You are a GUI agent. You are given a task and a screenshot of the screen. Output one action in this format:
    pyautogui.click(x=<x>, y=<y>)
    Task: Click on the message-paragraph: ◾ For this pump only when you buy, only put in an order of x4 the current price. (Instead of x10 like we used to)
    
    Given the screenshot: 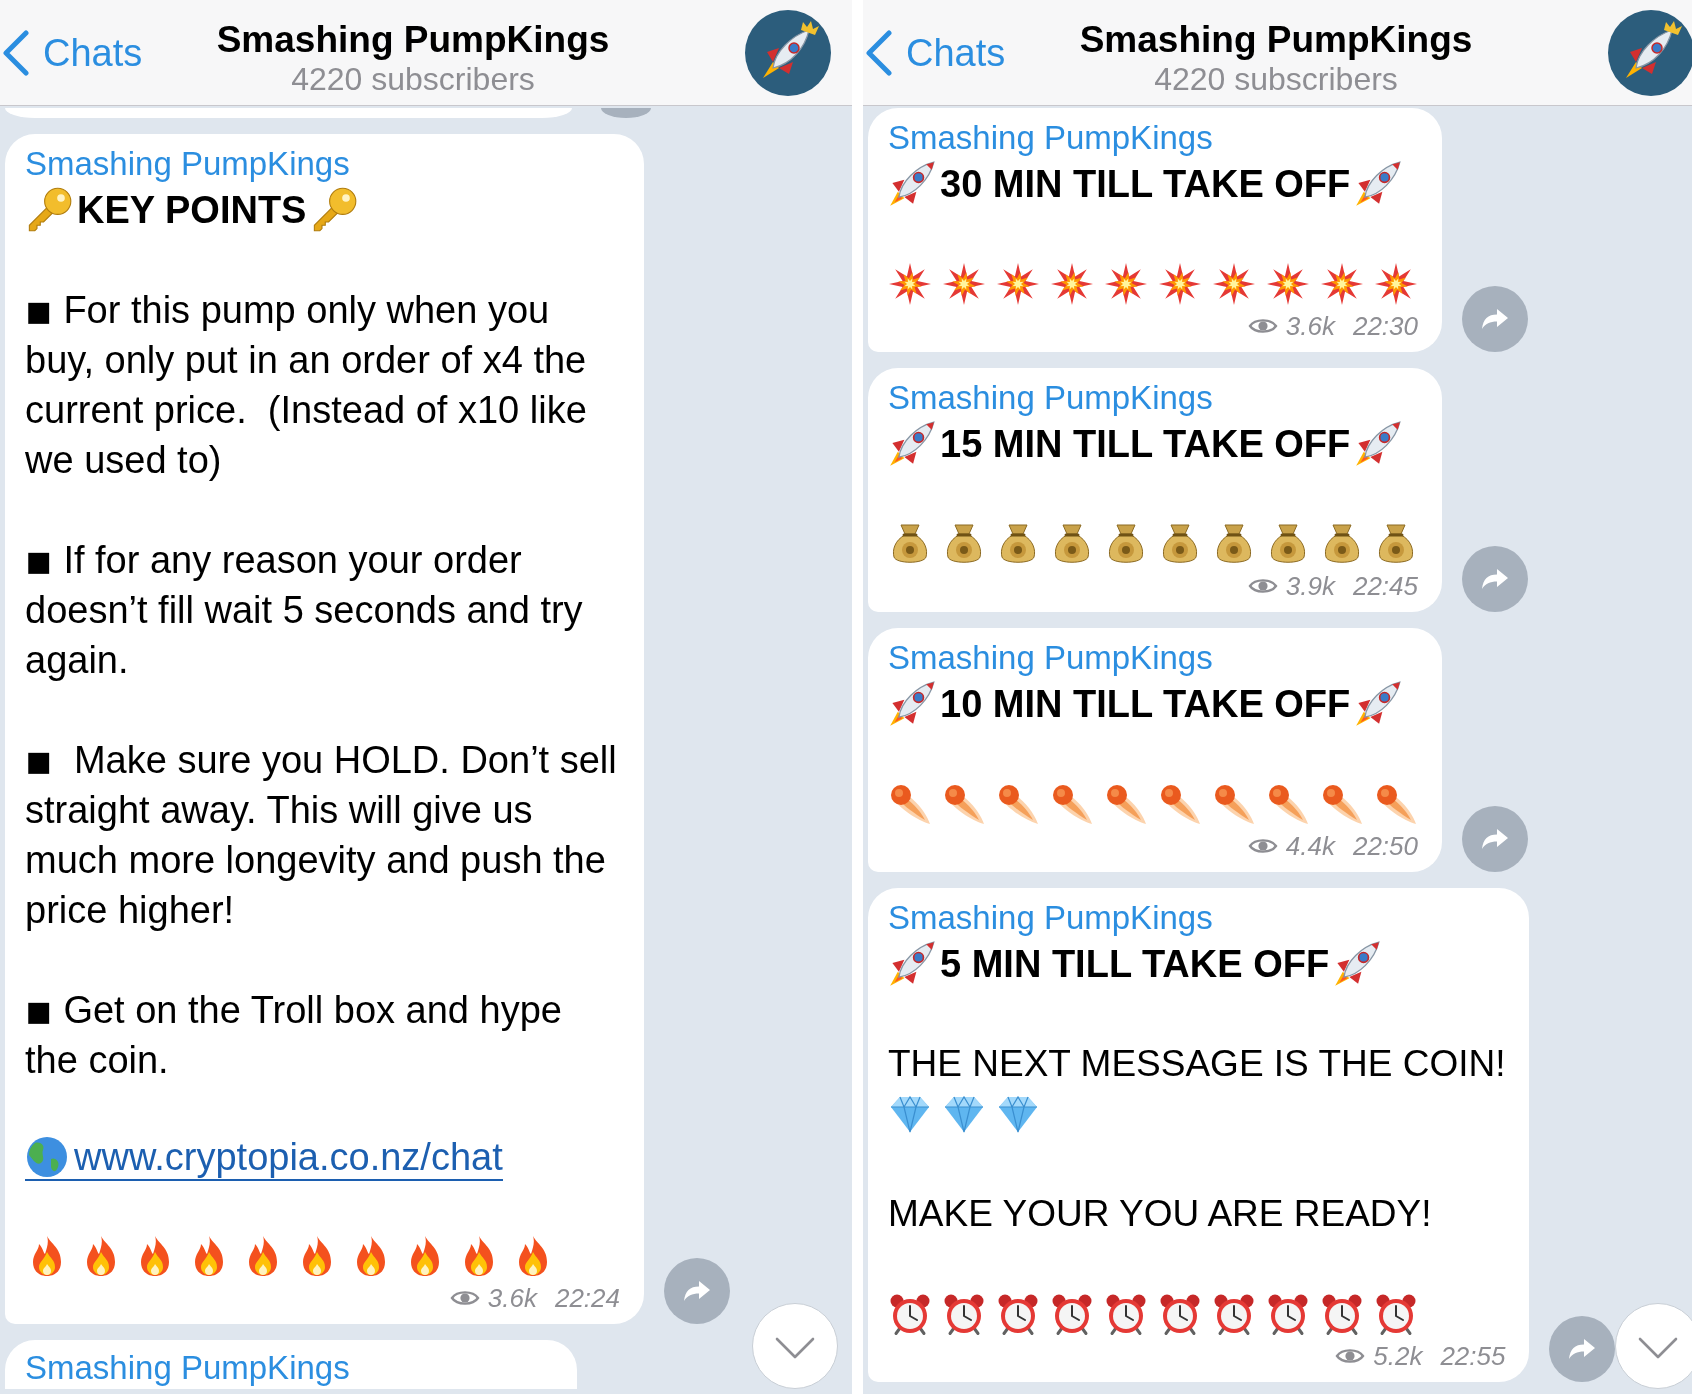 What is the action you would take?
    pyautogui.click(x=306, y=385)
    